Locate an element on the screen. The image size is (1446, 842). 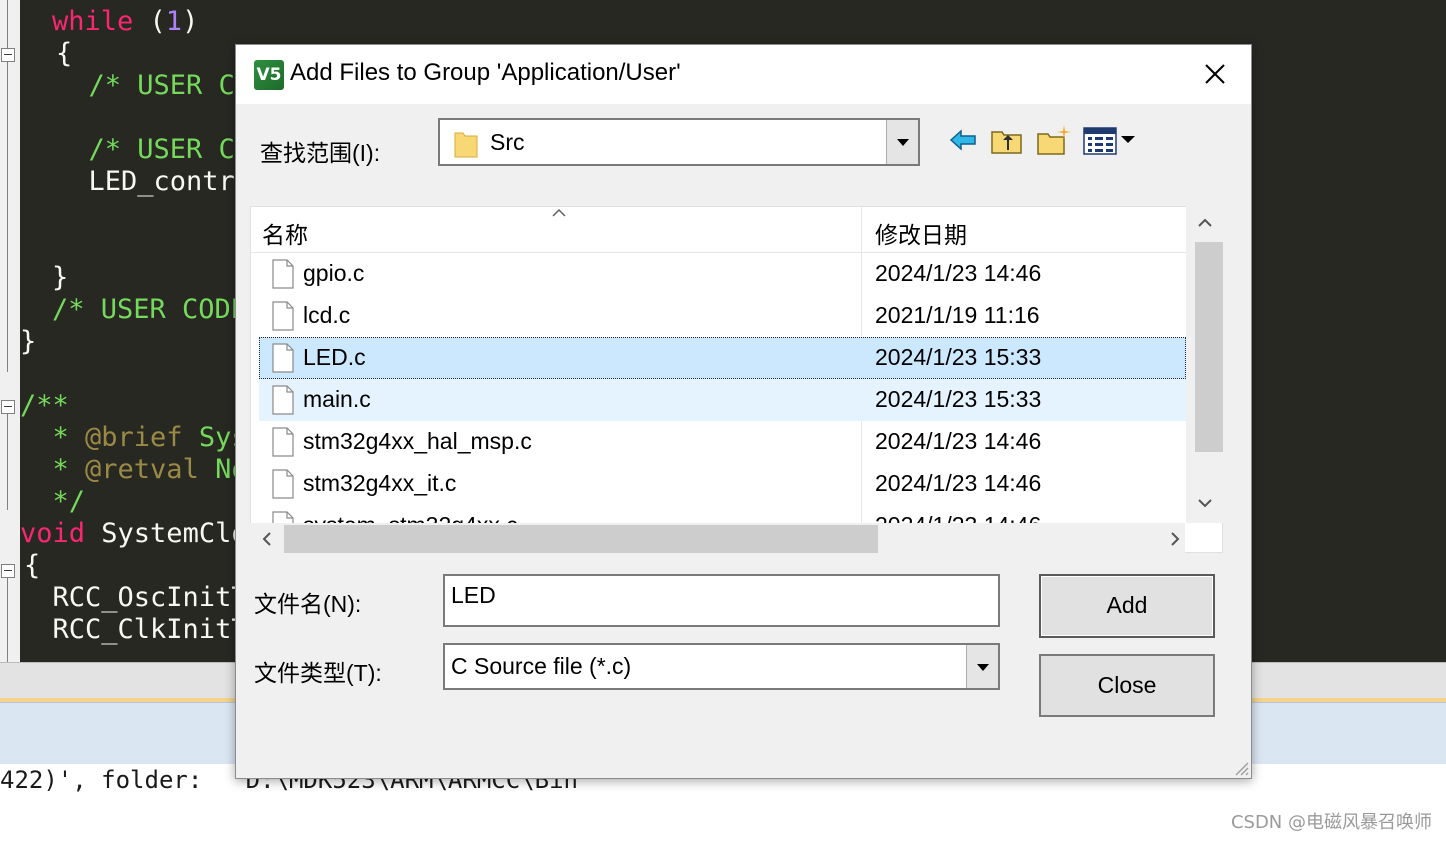
dialog-title: Add Files to Group 'Application/User' is located at coordinates (485, 72).